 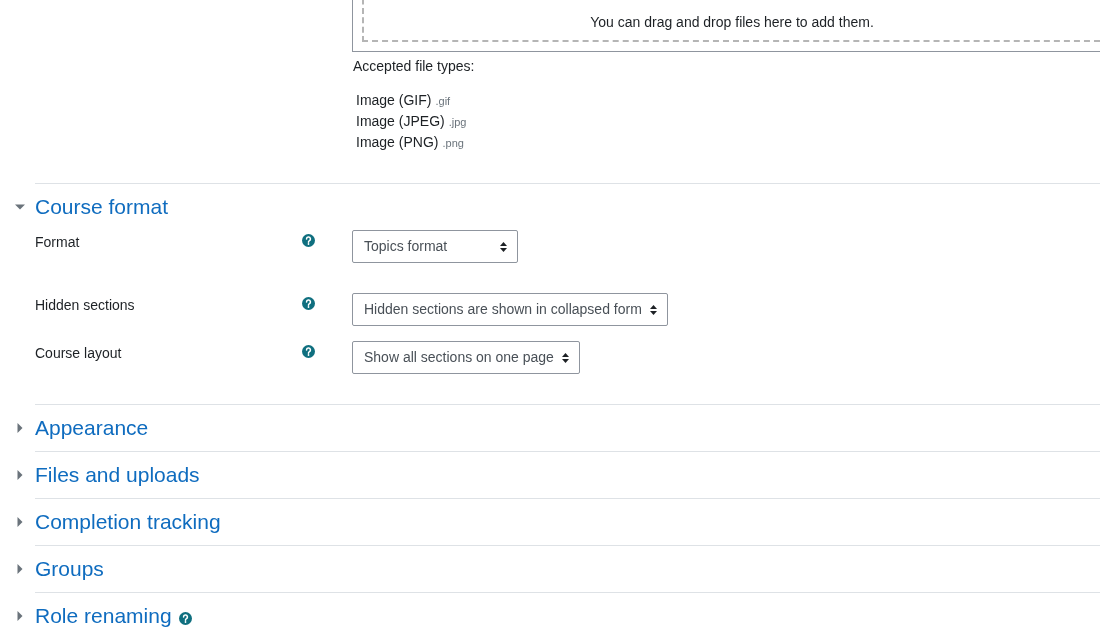 What do you see at coordinates (103, 616) in the screenshot?
I see `section-heading-link: Role renaming` at bounding box center [103, 616].